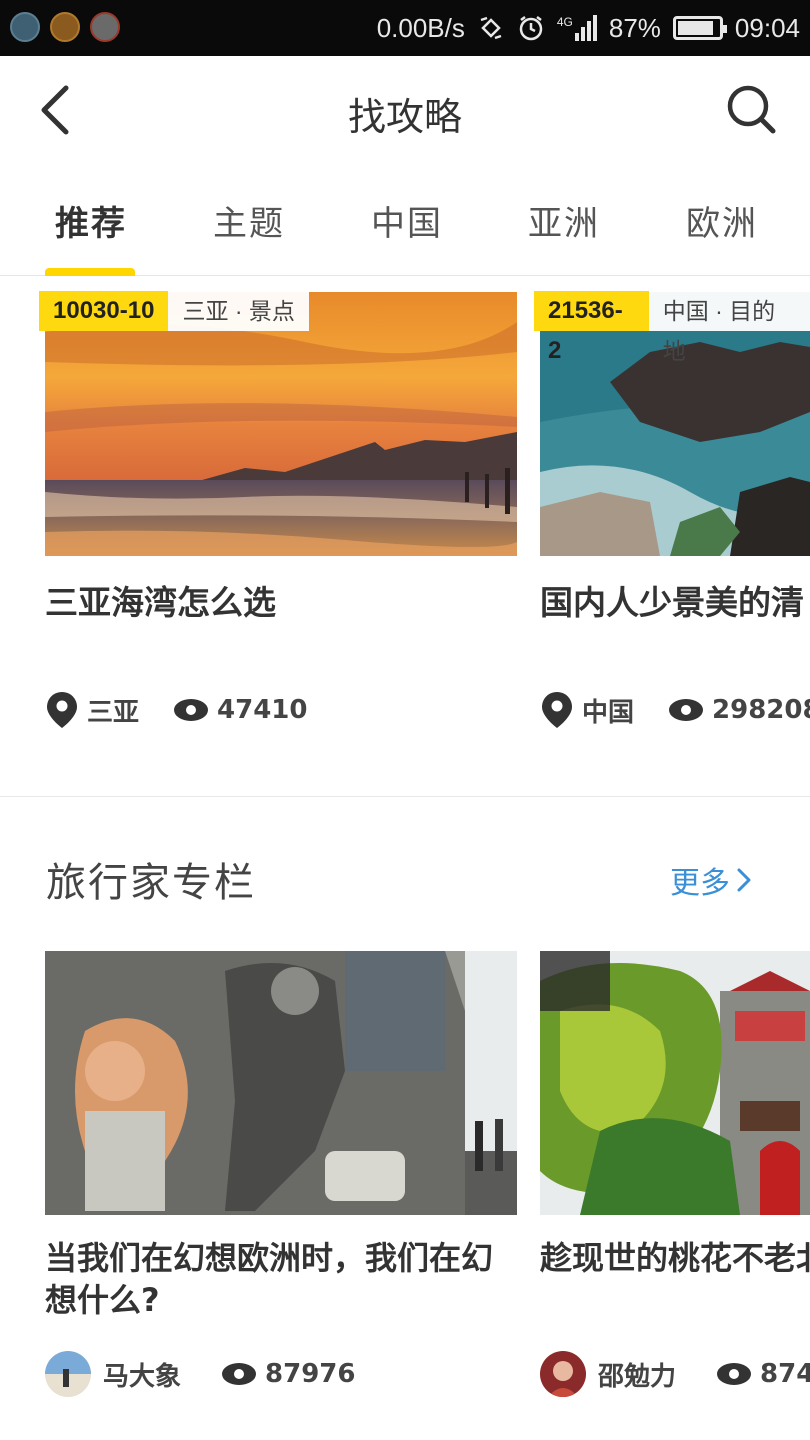 Image resolution: width=810 pixels, height=1440 pixels. What do you see at coordinates (700, 883) in the screenshot?
I see `more-label: 更多` at bounding box center [700, 883].